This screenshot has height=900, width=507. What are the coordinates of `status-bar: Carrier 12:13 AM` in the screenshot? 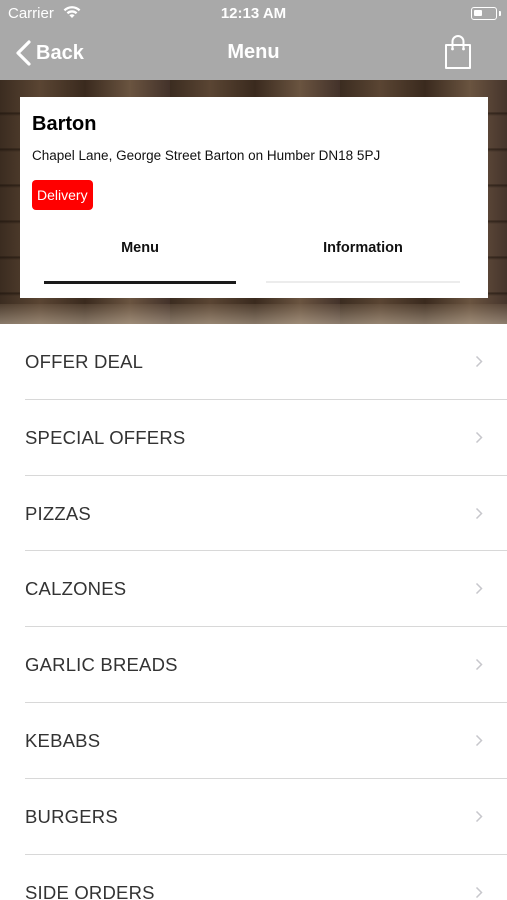 It's located at (253, 14).